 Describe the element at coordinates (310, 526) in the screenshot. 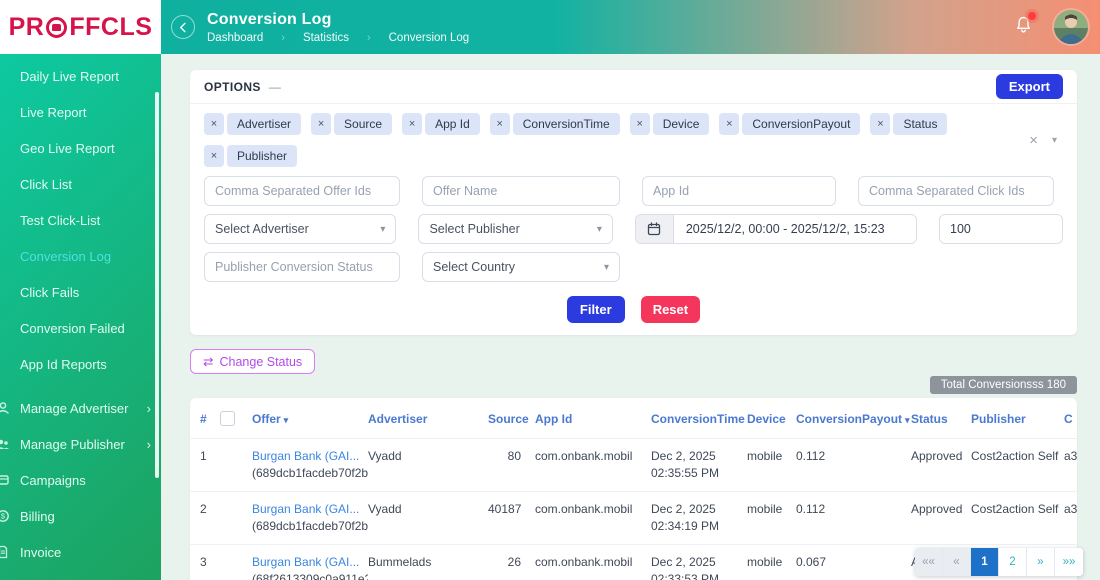

I see `offer-id: (689dcb1facdeb70f2b` at that location.